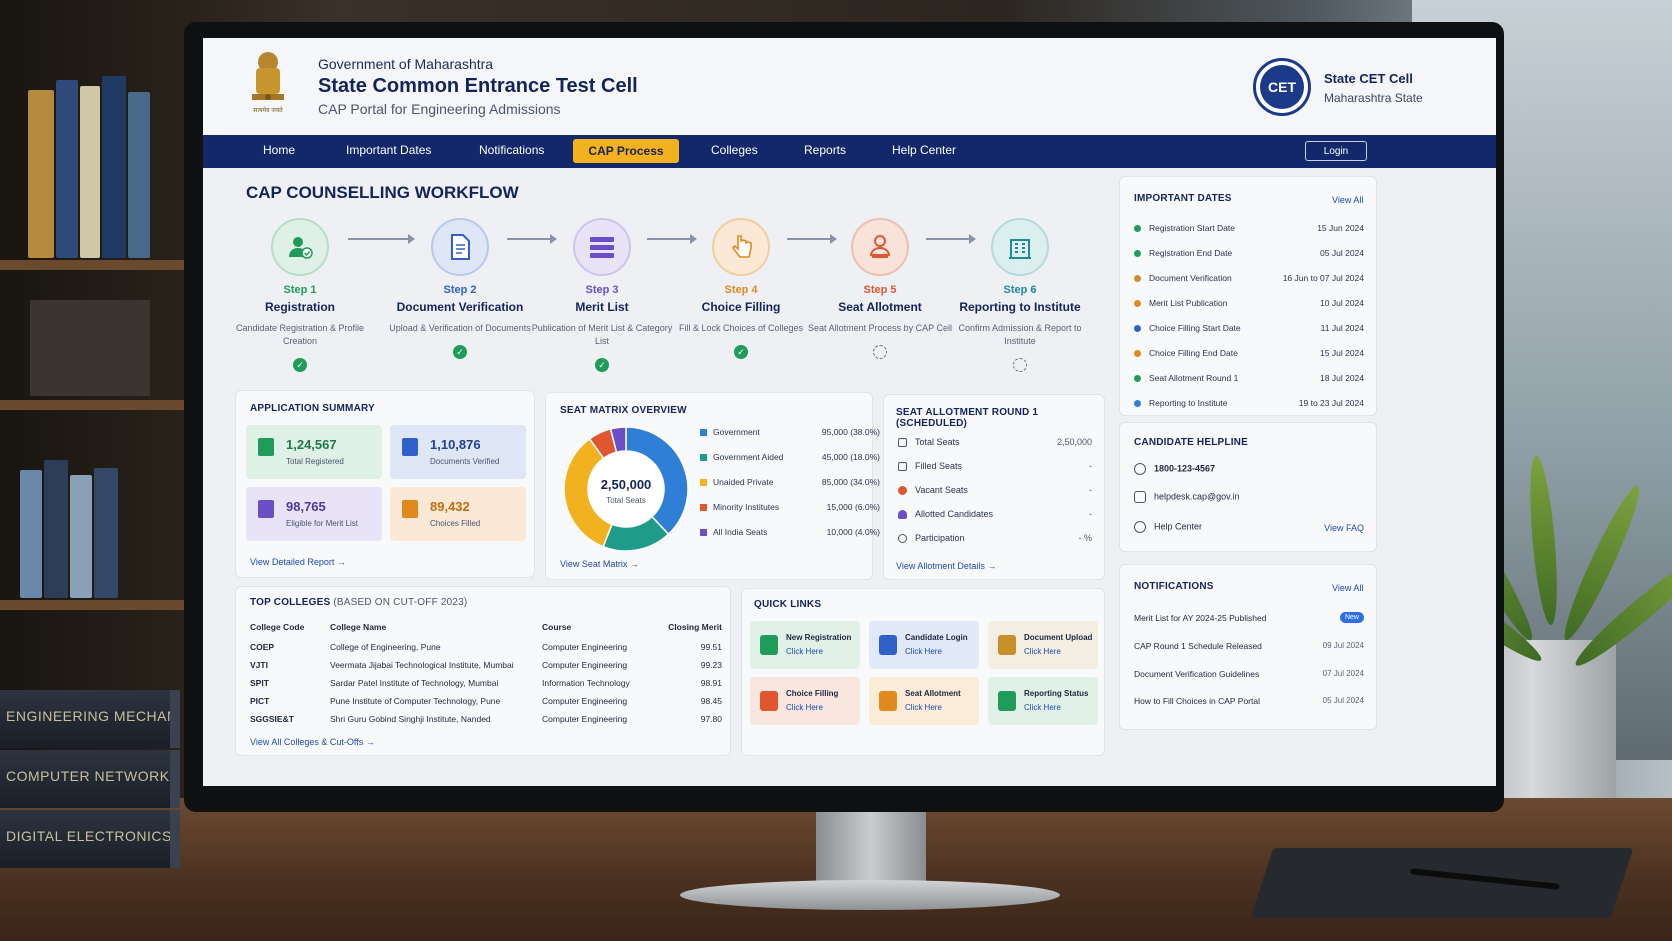 The image size is (1672, 941). I want to click on helpline-phone-row: 1800-123-4567, so click(1249, 469).